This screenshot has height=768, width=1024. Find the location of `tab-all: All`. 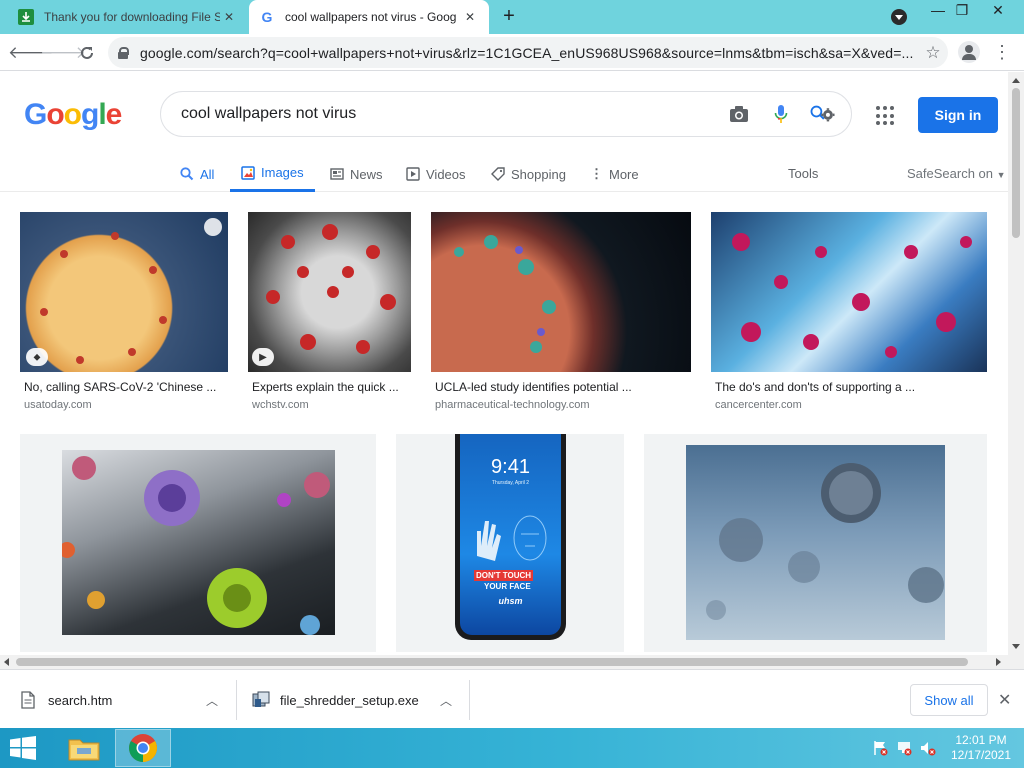

tab-all: All is located at coordinates (197, 174).